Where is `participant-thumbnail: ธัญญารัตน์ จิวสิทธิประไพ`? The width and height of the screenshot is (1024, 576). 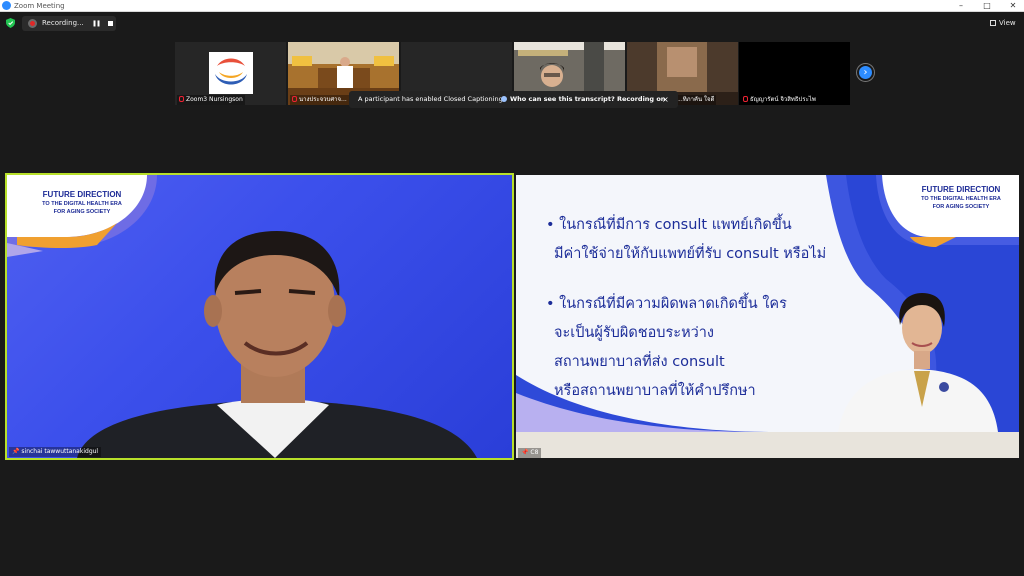
participant-thumbnail: ธัญญารัตน์ จิวสิทธิประไพ is located at coordinates (794, 73).